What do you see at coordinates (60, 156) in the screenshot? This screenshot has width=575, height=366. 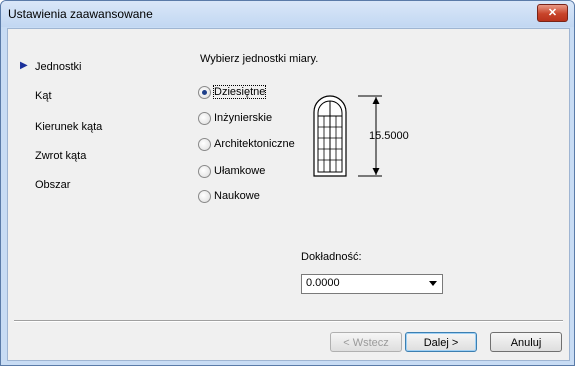 I see `nav-item-zwrot-kata: Zwrot kąta` at bounding box center [60, 156].